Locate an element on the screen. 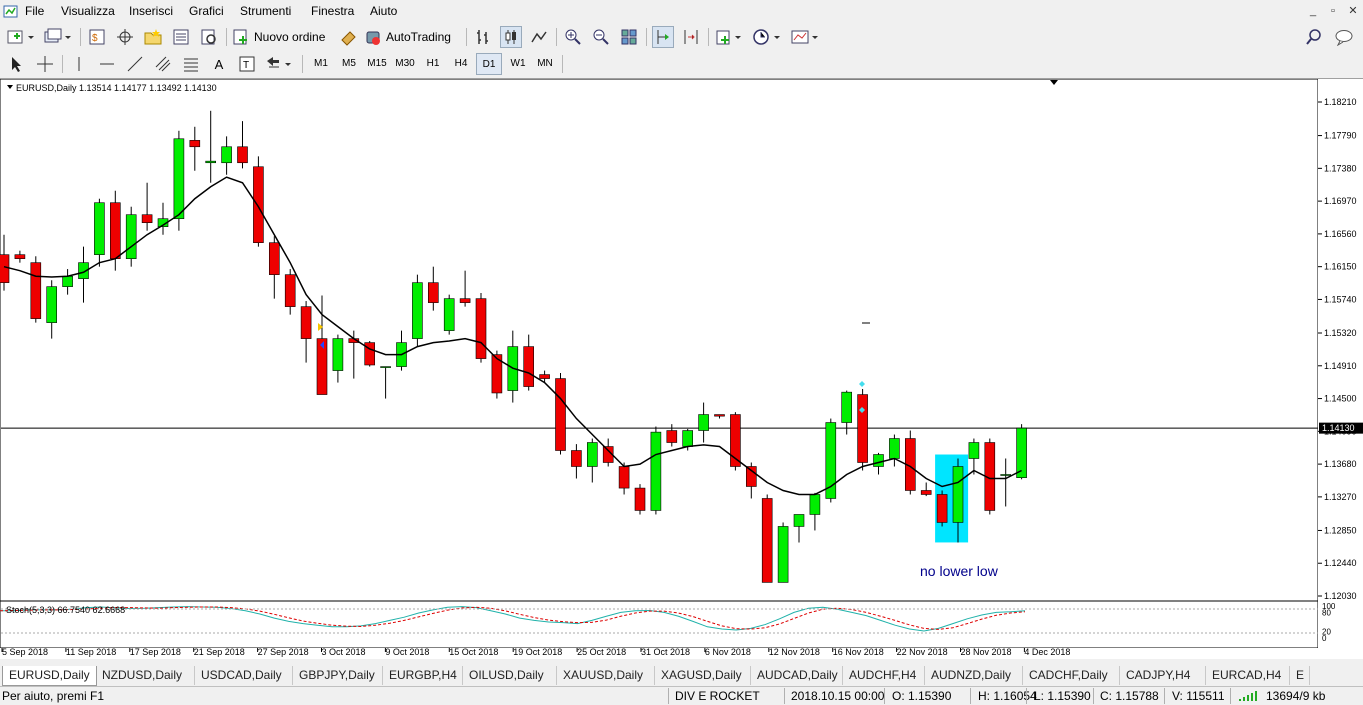  templates-button is located at coordinates (805, 37).